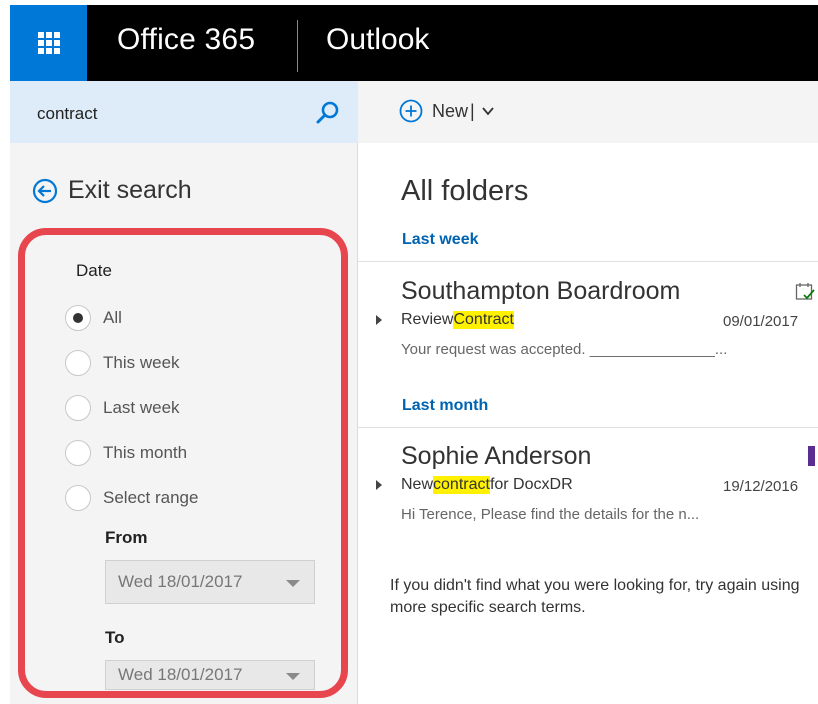 The width and height of the screenshot is (818, 704). What do you see at coordinates (483, 320) in the screenshot?
I see `subject-highlight: Contract` at bounding box center [483, 320].